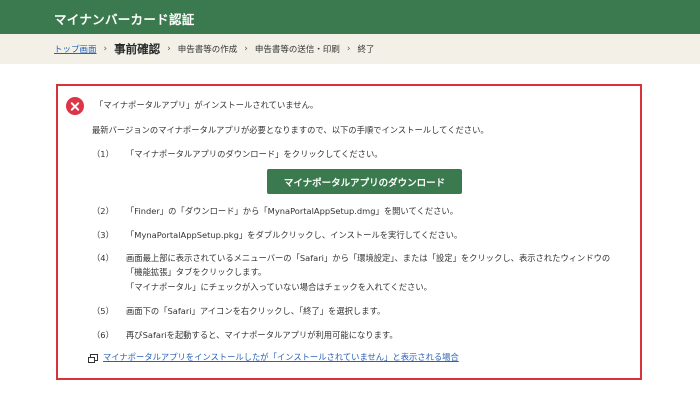  Describe the element at coordinates (93, 358) in the screenshot. I see `external-window-icon` at that location.